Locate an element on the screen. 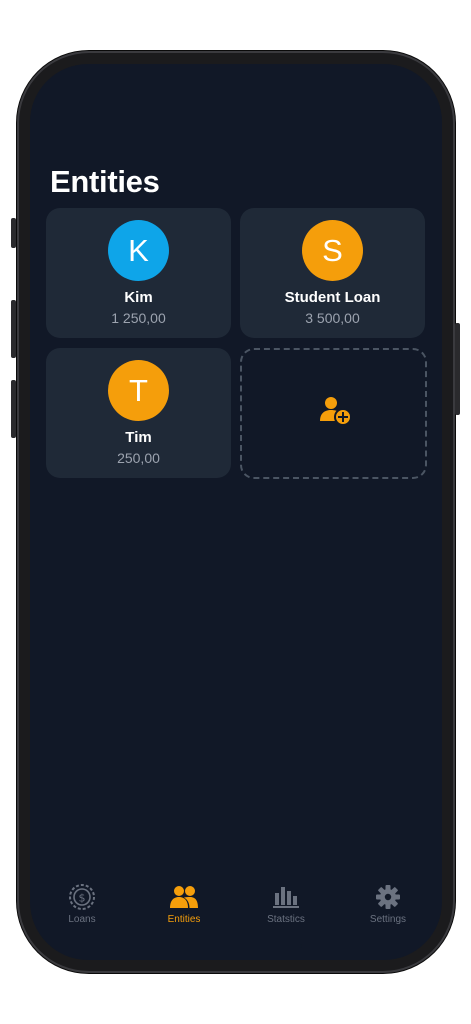 The height and width of the screenshot is (1024, 471). tab-entities: Entities is located at coordinates (184, 902).